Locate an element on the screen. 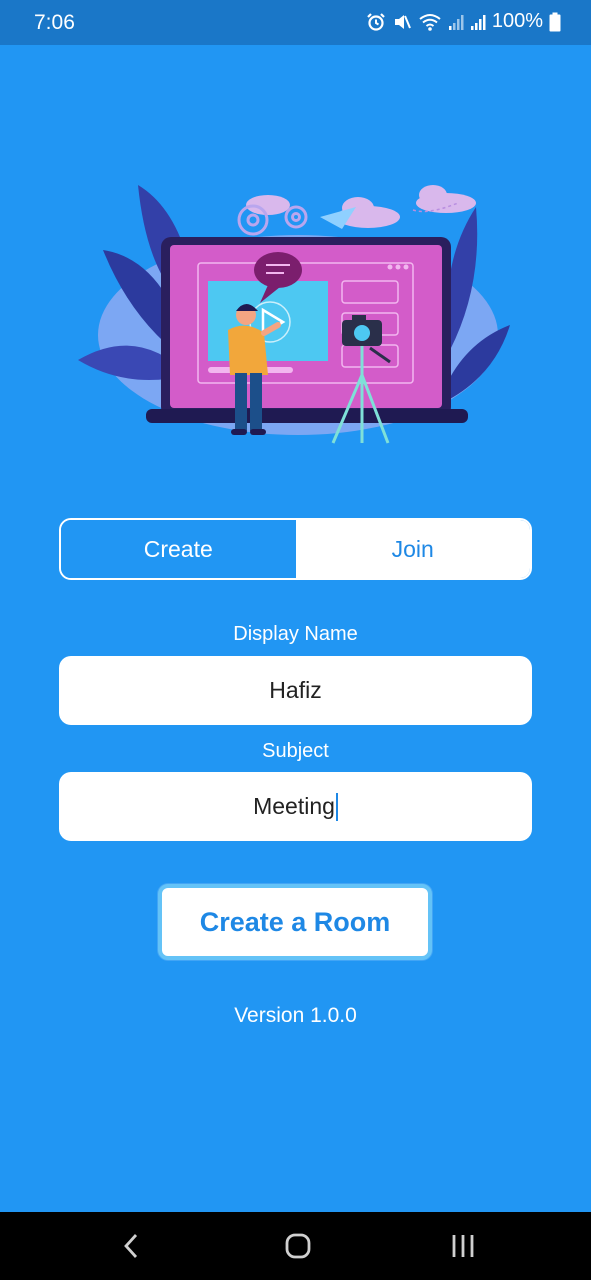  battery-percentage: 100% is located at coordinates (517, 21).